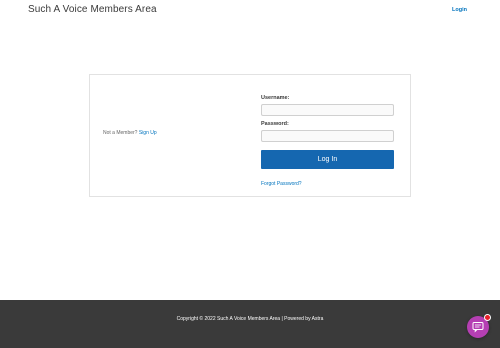 Image resolution: width=500 pixels, height=348 pixels. Describe the element at coordinates (250, 10) in the screenshot. I see `site-header: Such A Voice Members Area Login` at that location.